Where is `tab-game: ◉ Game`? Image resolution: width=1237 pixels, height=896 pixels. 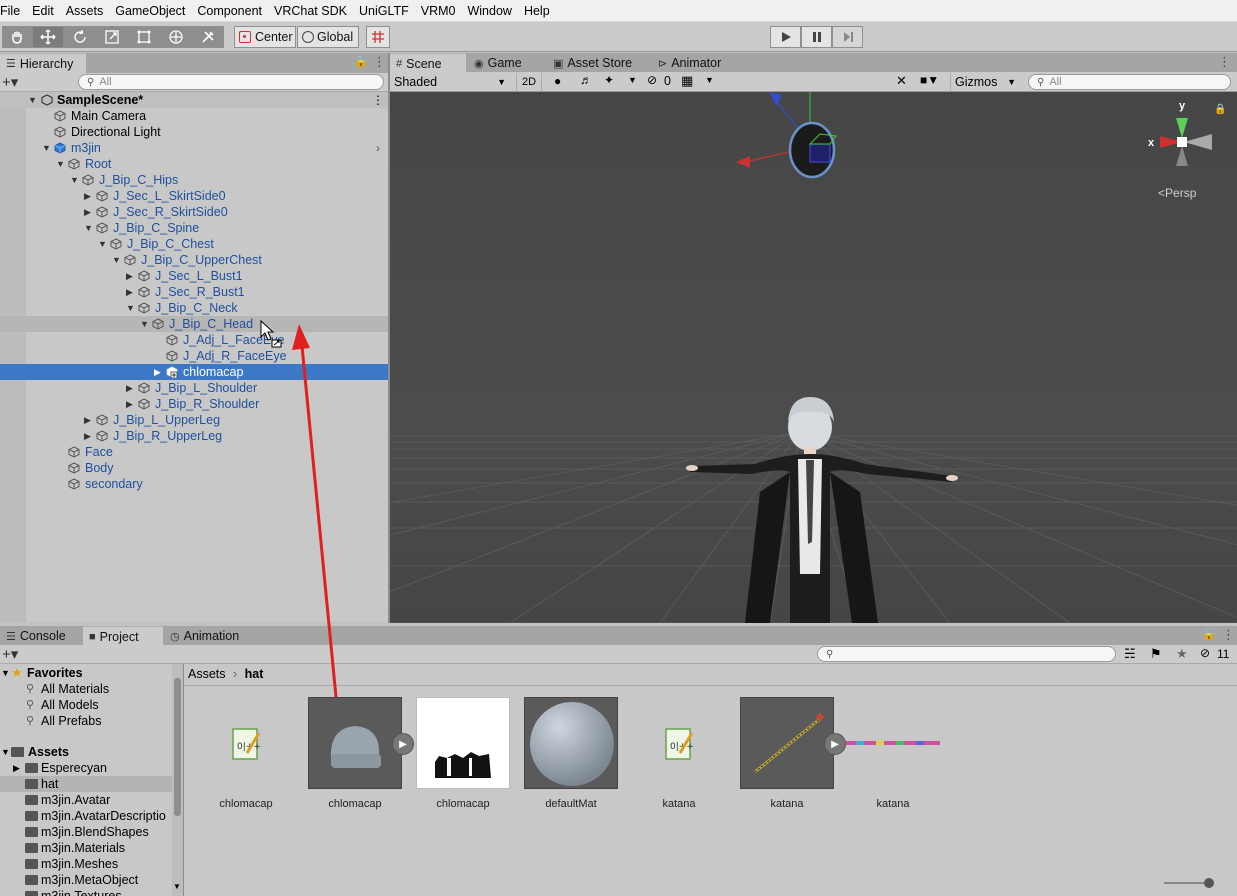
tab-game: ◉ Game is located at coordinates (506, 63).